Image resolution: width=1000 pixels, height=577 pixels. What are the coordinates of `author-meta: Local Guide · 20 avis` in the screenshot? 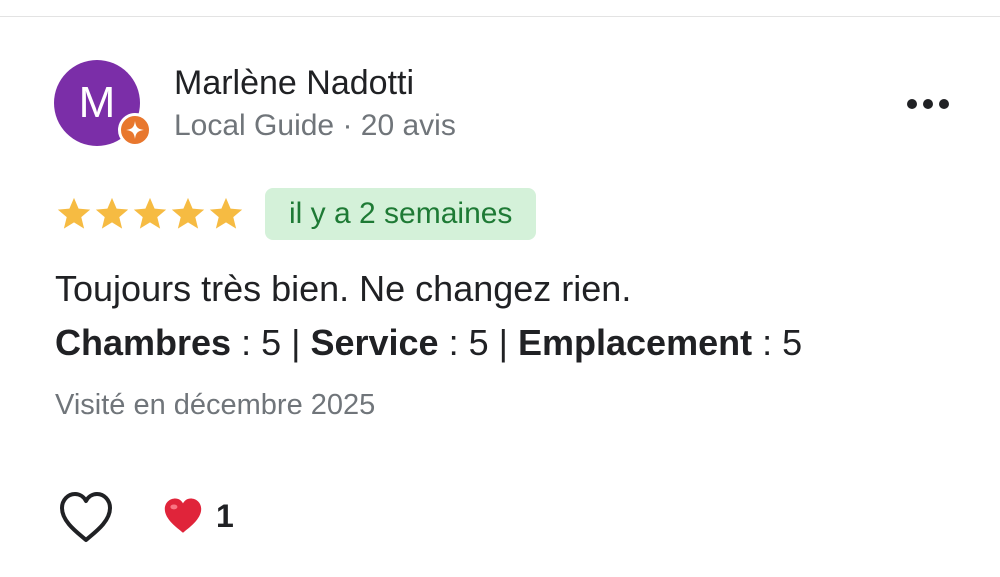 It's located at (315, 125).